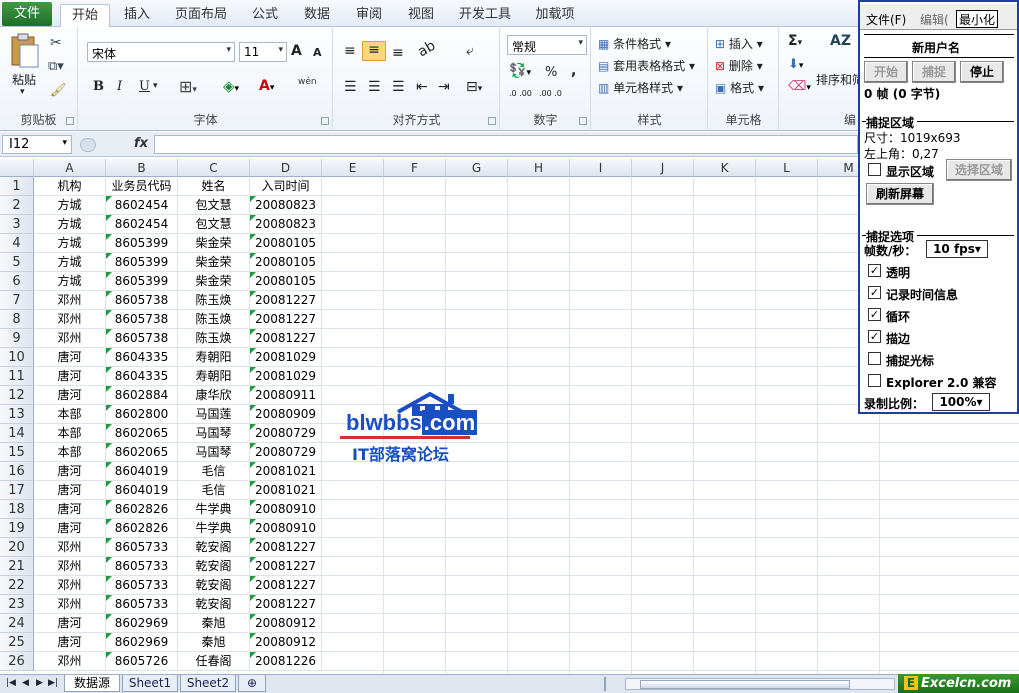 This screenshot has height=693, width=1019. What do you see at coordinates (374, 51) in the screenshot?
I see `align-middle-icon: ≡` at bounding box center [374, 51].